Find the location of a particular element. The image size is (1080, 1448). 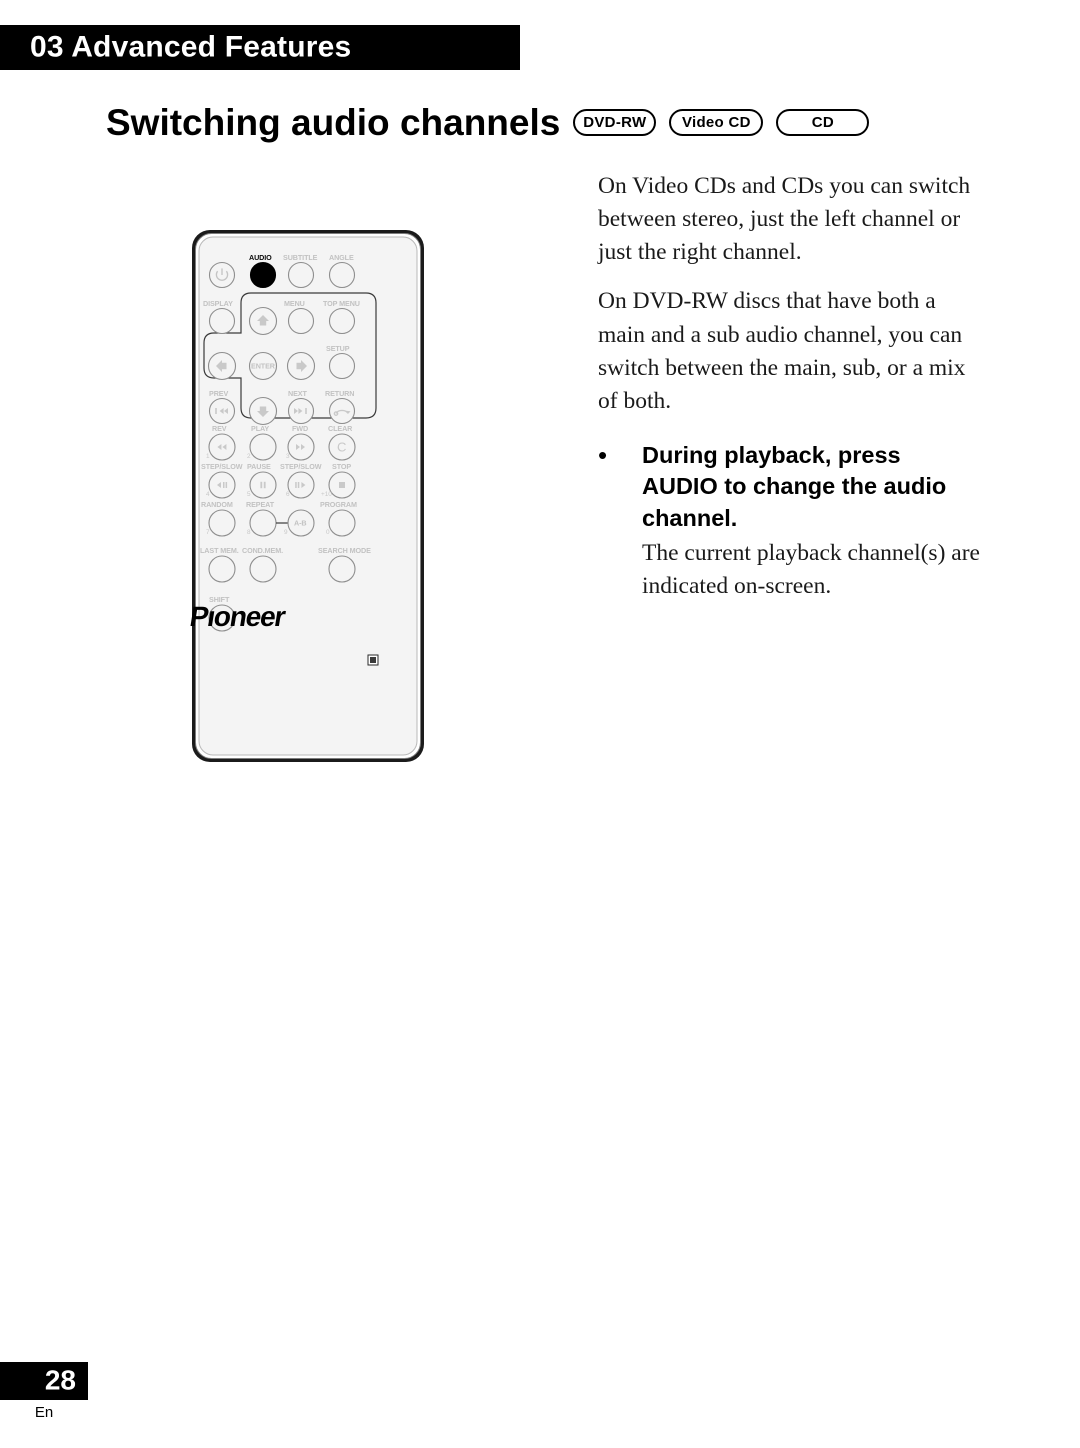

repeat-button is located at coordinates (263, 523).